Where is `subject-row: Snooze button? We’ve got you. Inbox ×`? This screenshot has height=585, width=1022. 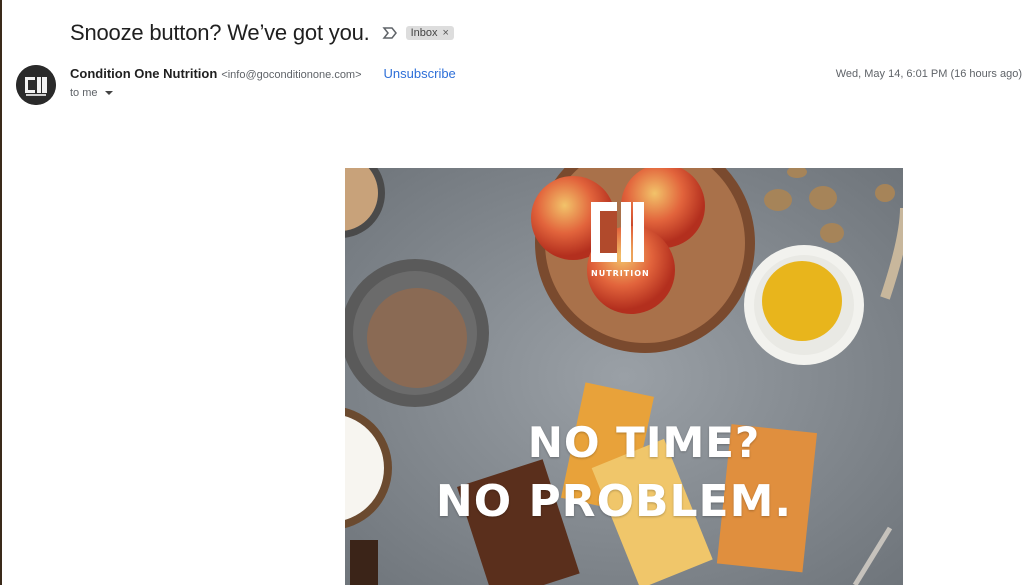
subject-row: Snooze button? We’ve got you. Inbox × is located at coordinates (262, 33).